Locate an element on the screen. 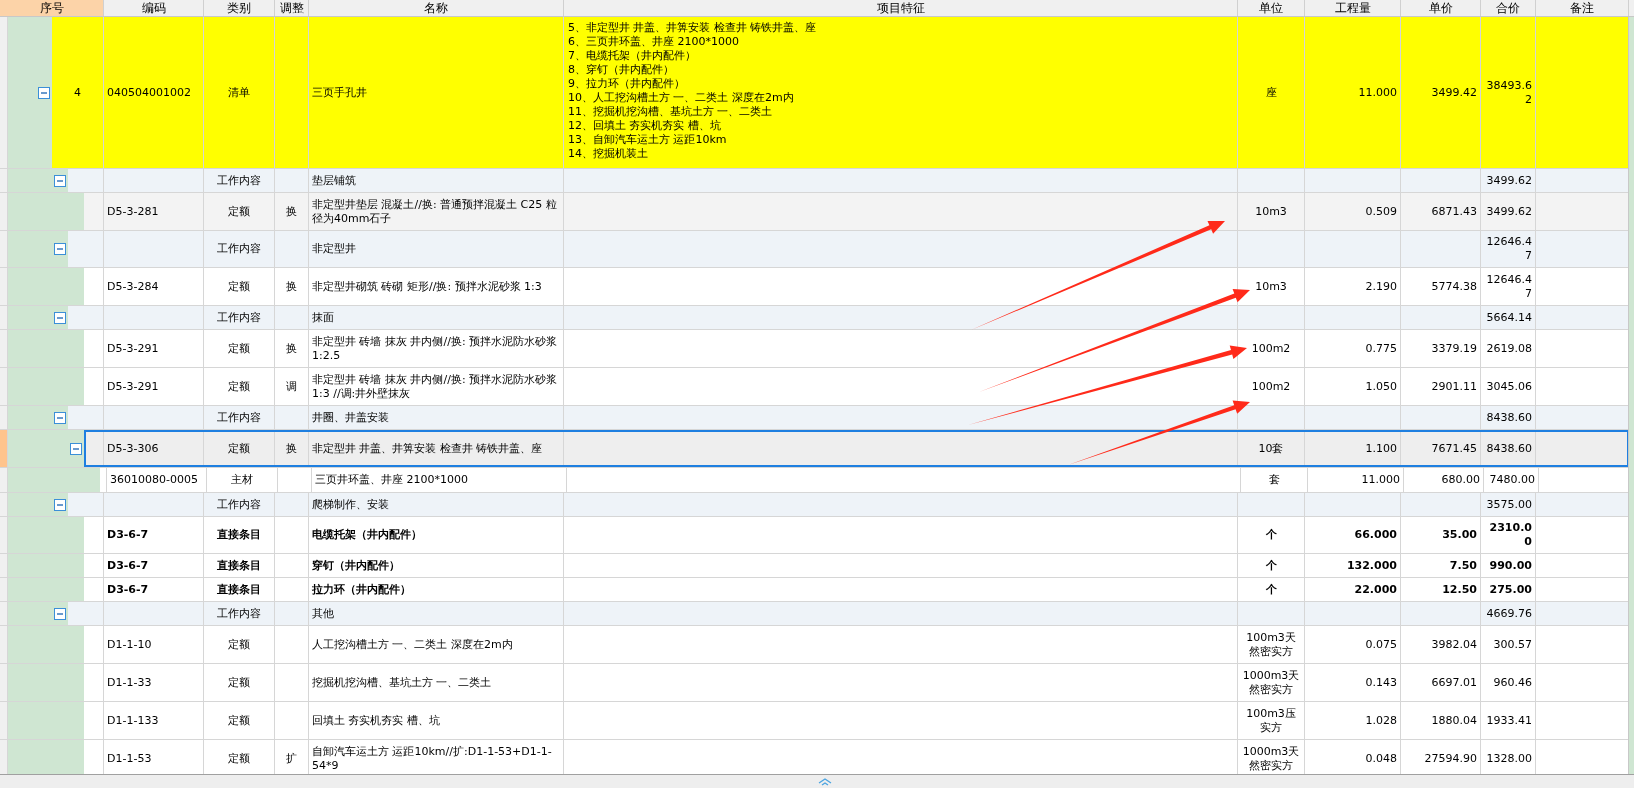 This screenshot has height=788, width=1634. table-cell: 3499.62 is located at coordinates (1509, 211).